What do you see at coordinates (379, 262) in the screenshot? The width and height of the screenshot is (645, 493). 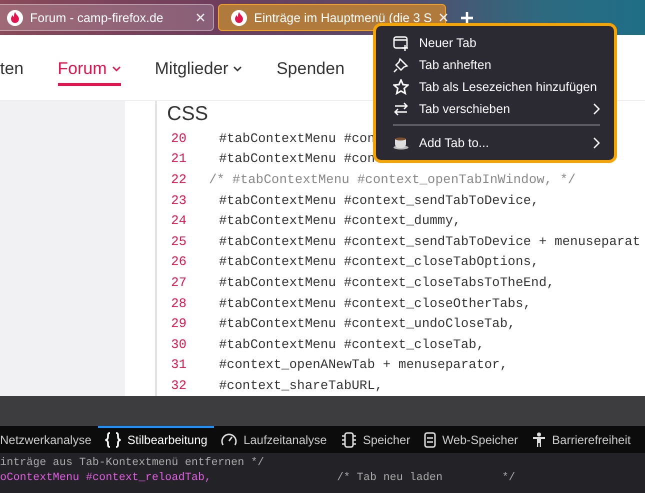 I see `code-line: #tabContextMenu #context_closeTabOptions,` at bounding box center [379, 262].